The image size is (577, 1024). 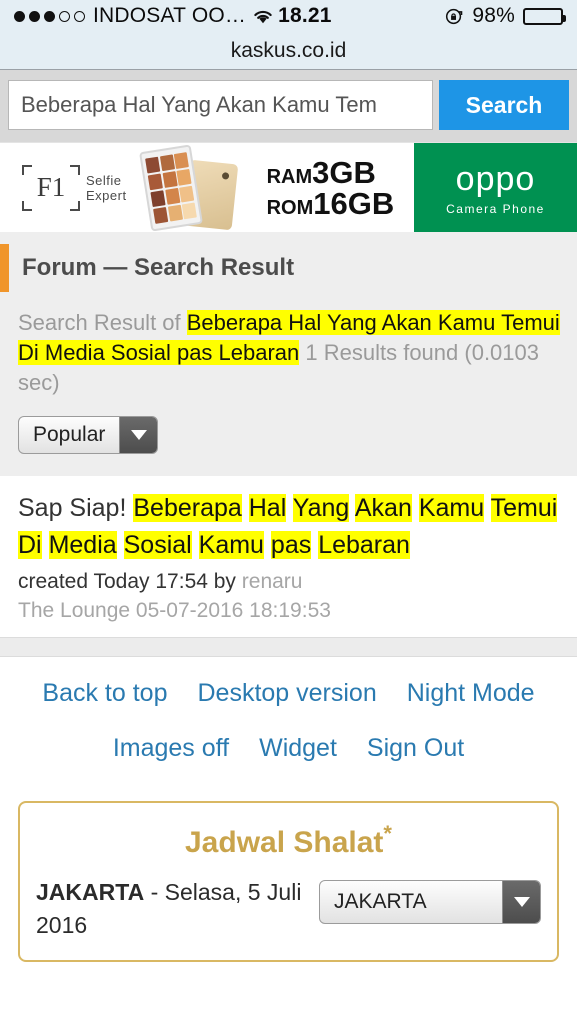 I want to click on url-text: kaskus.co.id, so click(x=288, y=50).